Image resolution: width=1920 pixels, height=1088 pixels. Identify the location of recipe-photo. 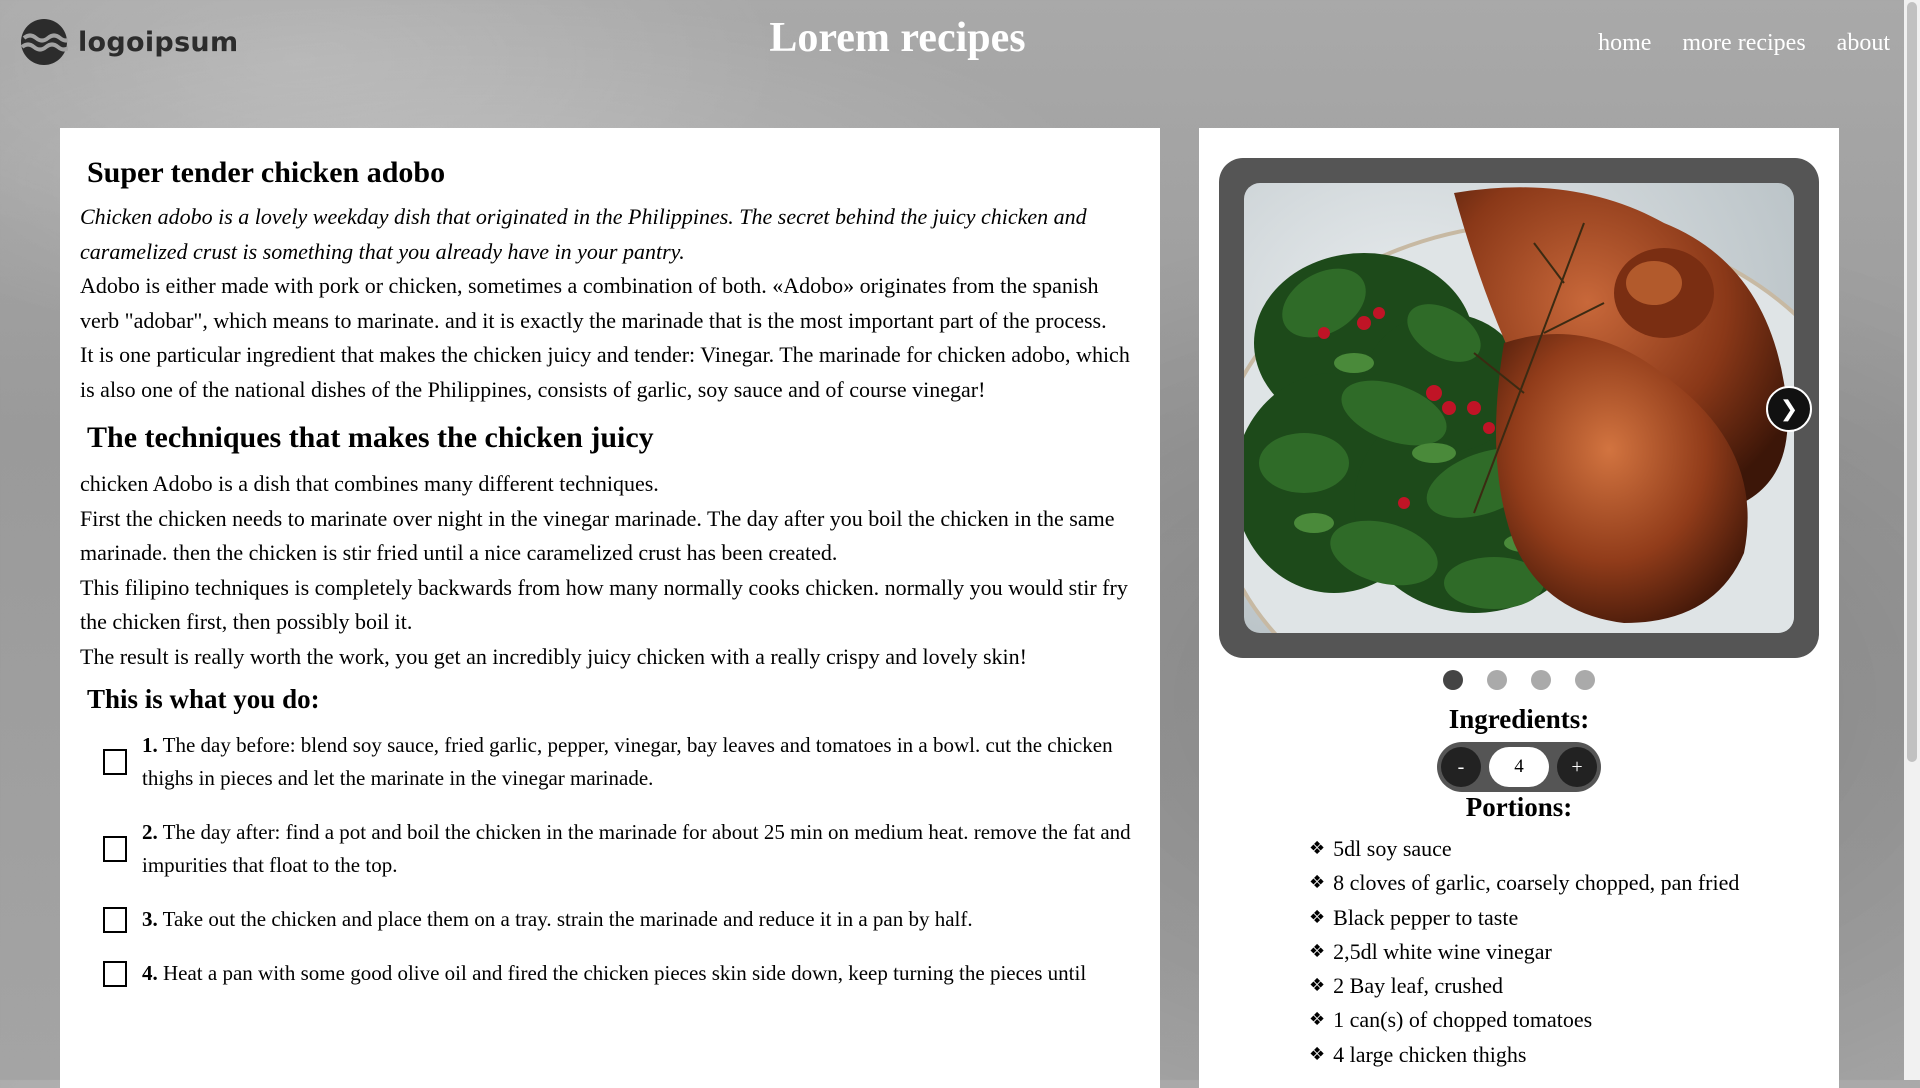
(1519, 408).